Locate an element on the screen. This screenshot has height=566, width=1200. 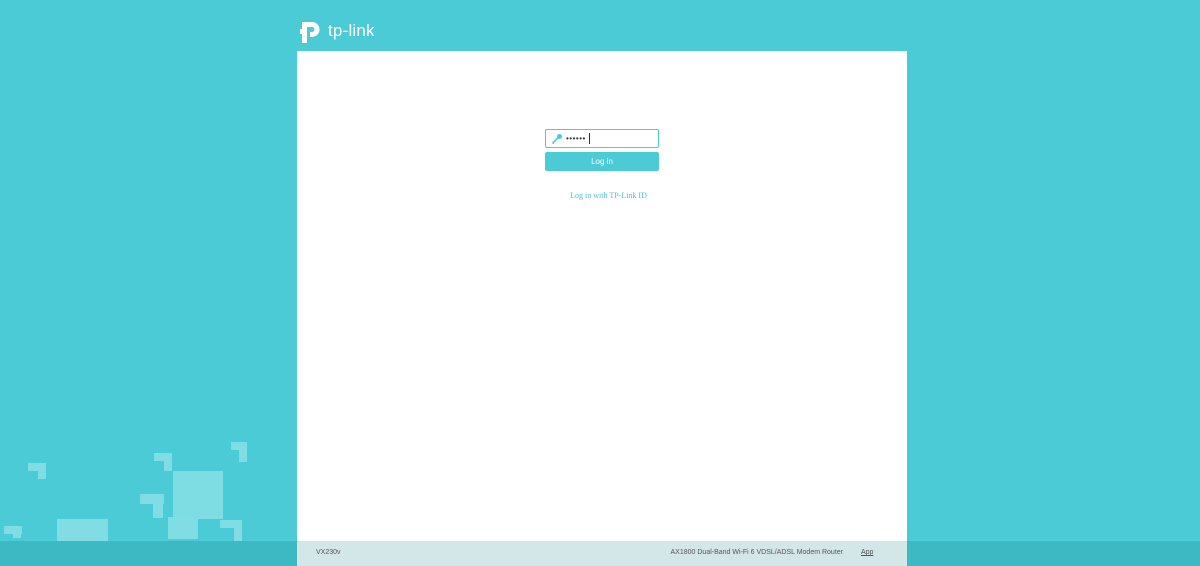
login-button: Log in is located at coordinates (602, 161).